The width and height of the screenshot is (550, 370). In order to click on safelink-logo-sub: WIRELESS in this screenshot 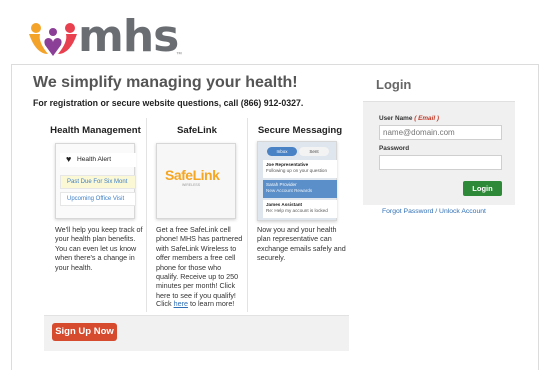, I will do `click(191, 185)`.